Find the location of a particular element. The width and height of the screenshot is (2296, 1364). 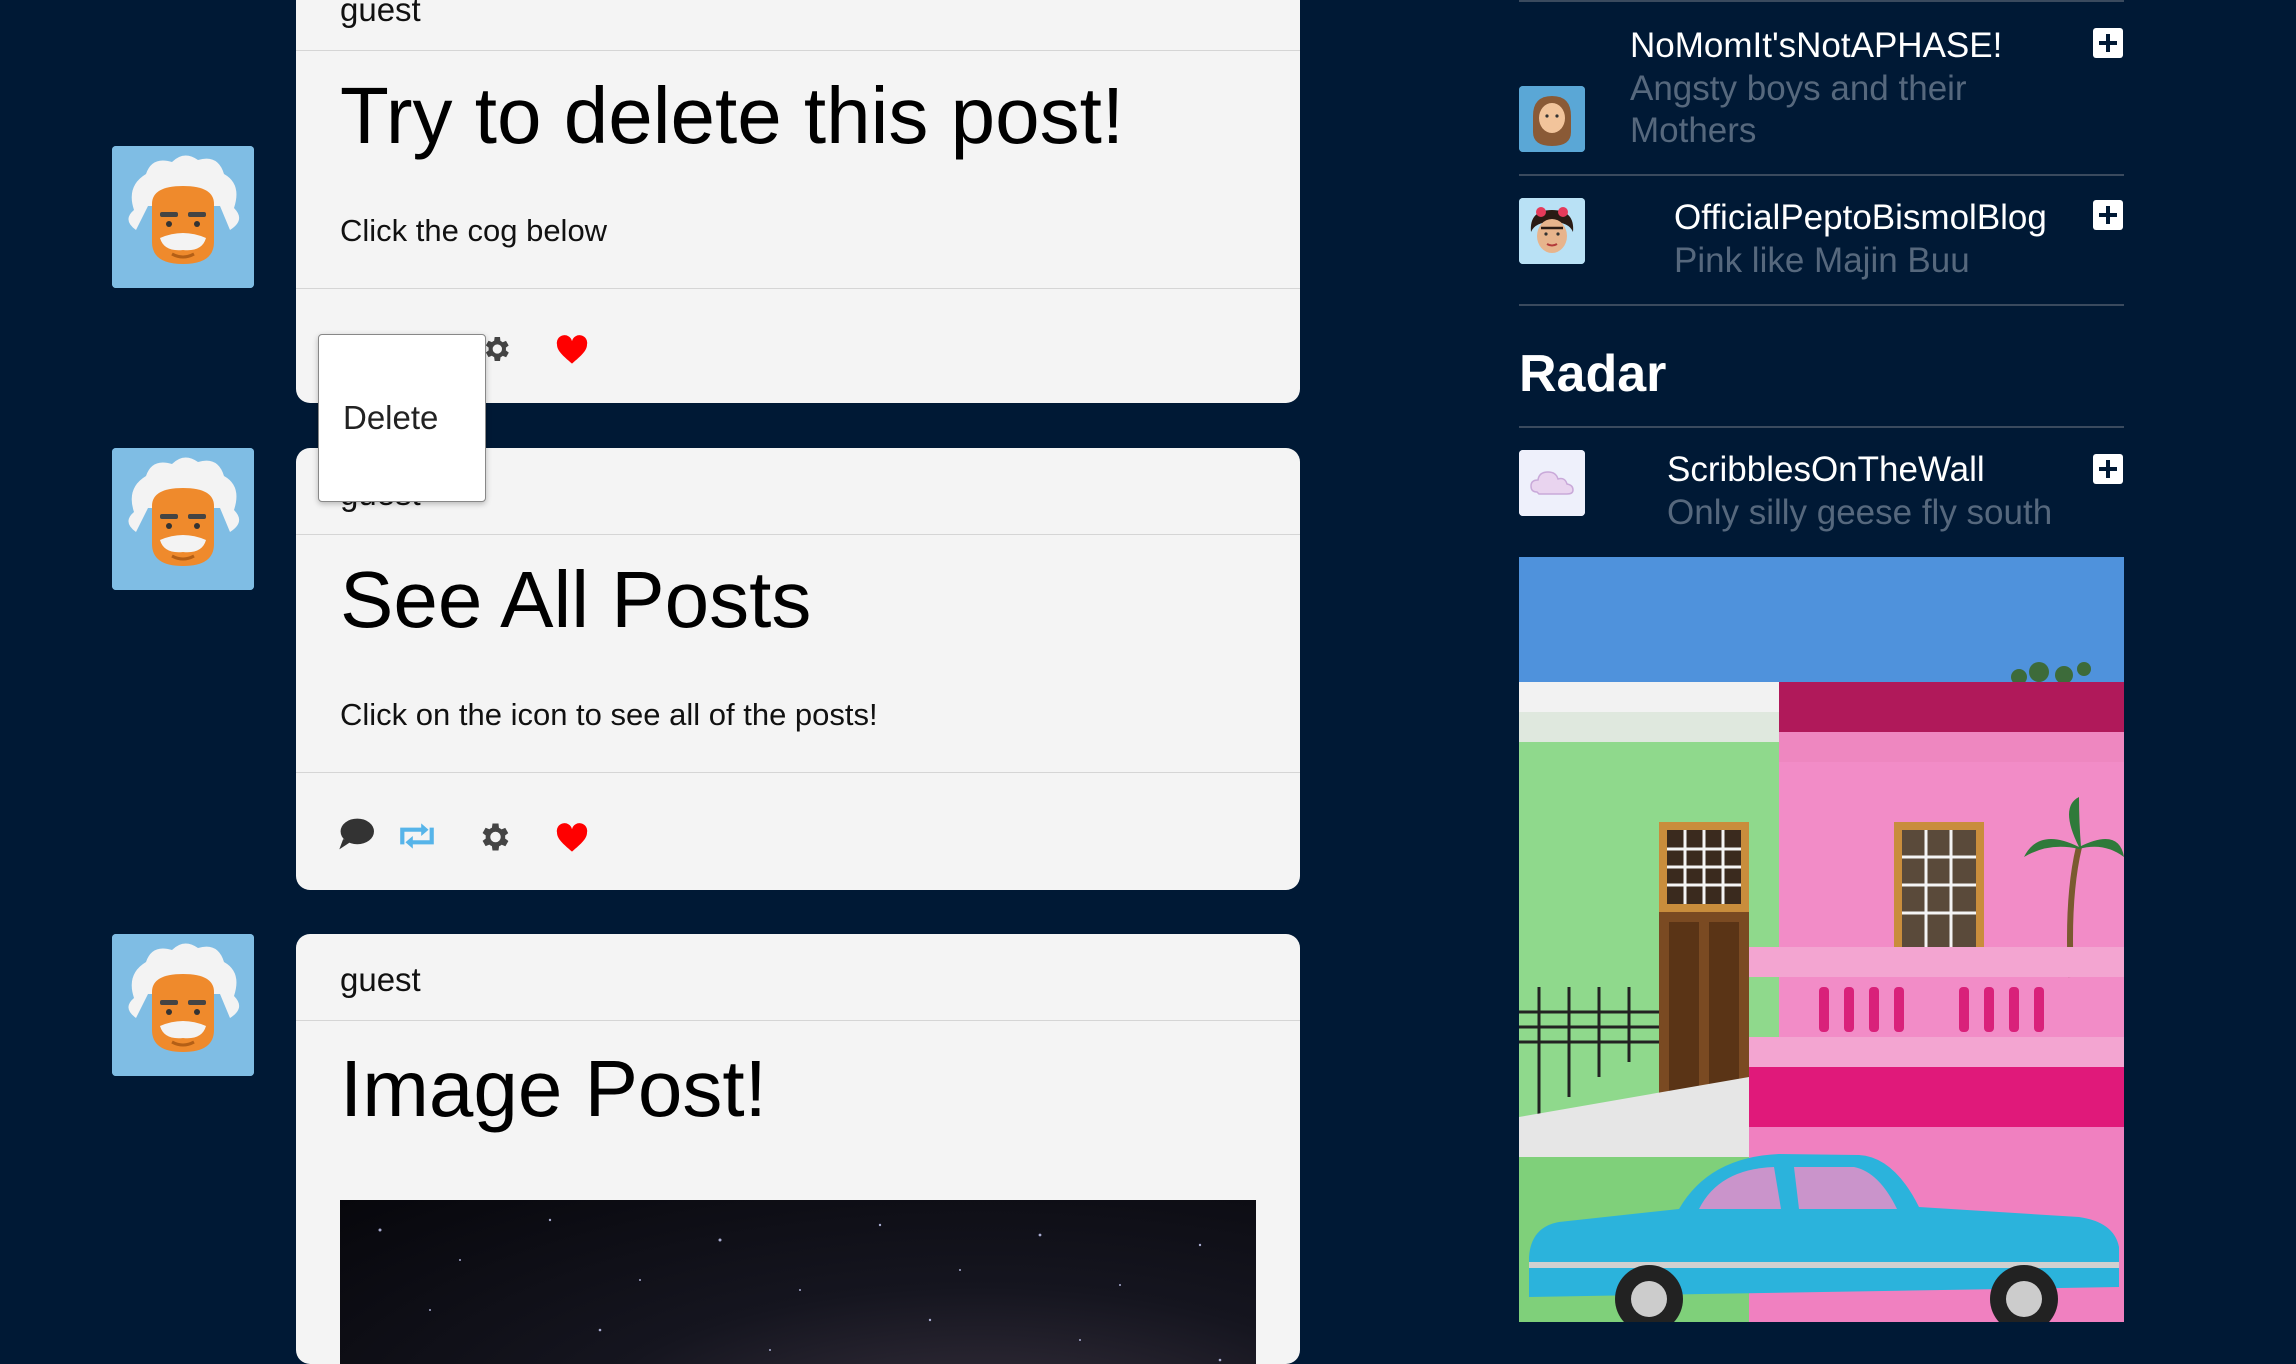

post-image is located at coordinates (798, 1282).